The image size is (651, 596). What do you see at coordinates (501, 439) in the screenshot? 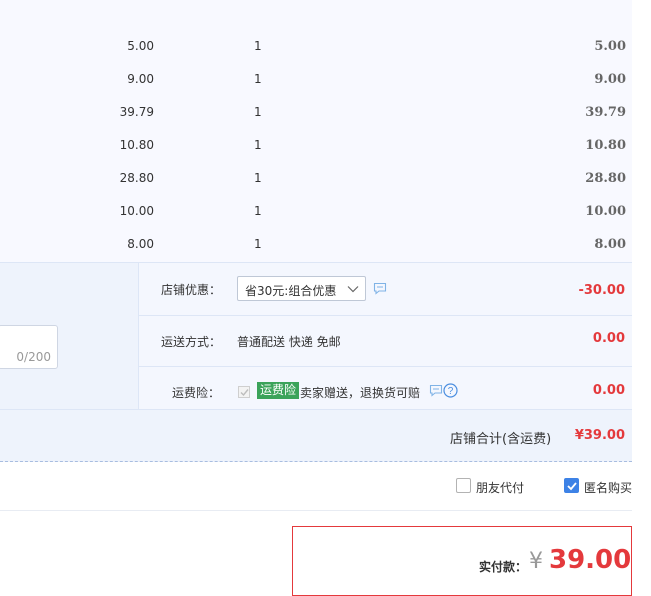
I see `shop-total-label: 店铺合计(含运费)` at bounding box center [501, 439].